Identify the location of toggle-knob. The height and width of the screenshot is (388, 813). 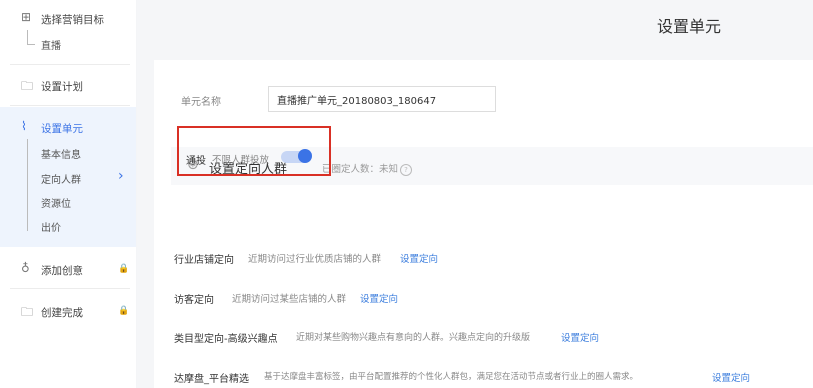
(305, 156).